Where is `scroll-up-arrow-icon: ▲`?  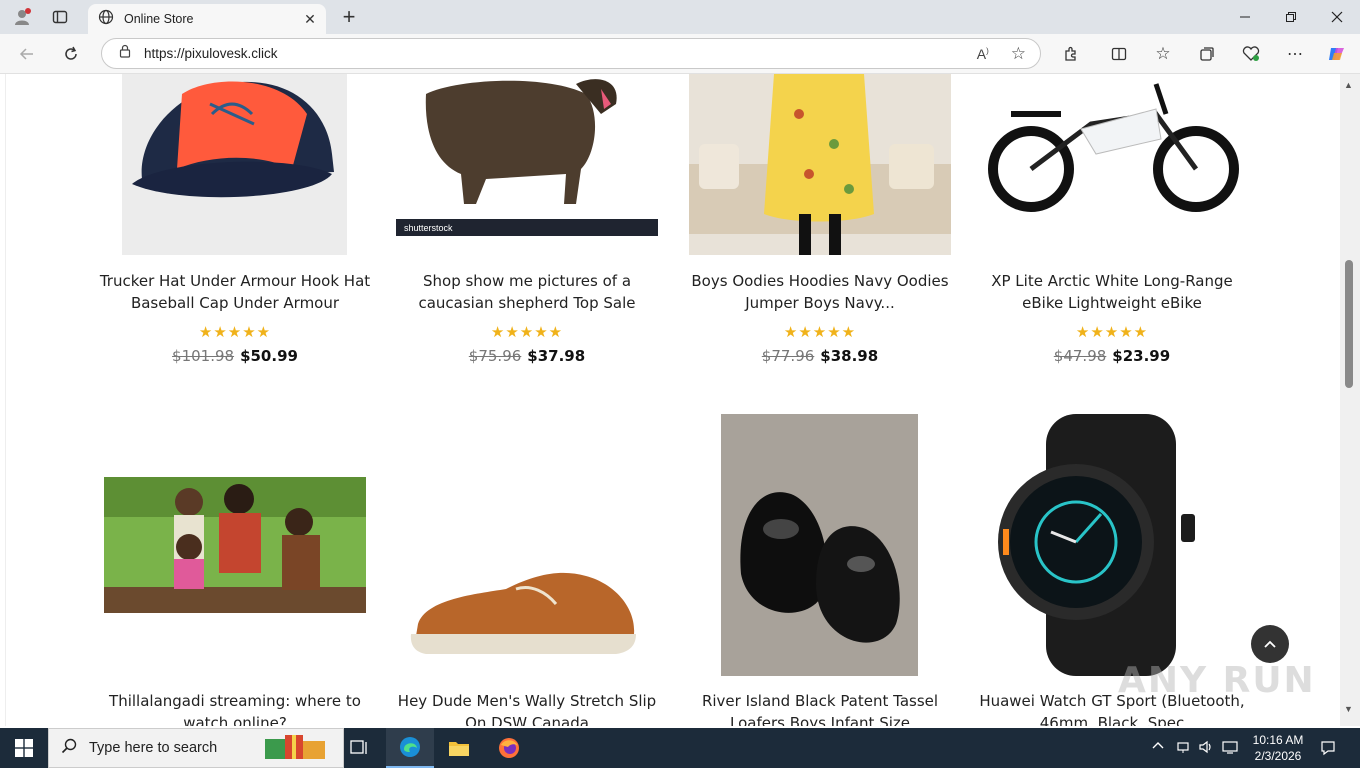
scroll-up-arrow-icon: ▲ is located at coordinates (1348, 85).